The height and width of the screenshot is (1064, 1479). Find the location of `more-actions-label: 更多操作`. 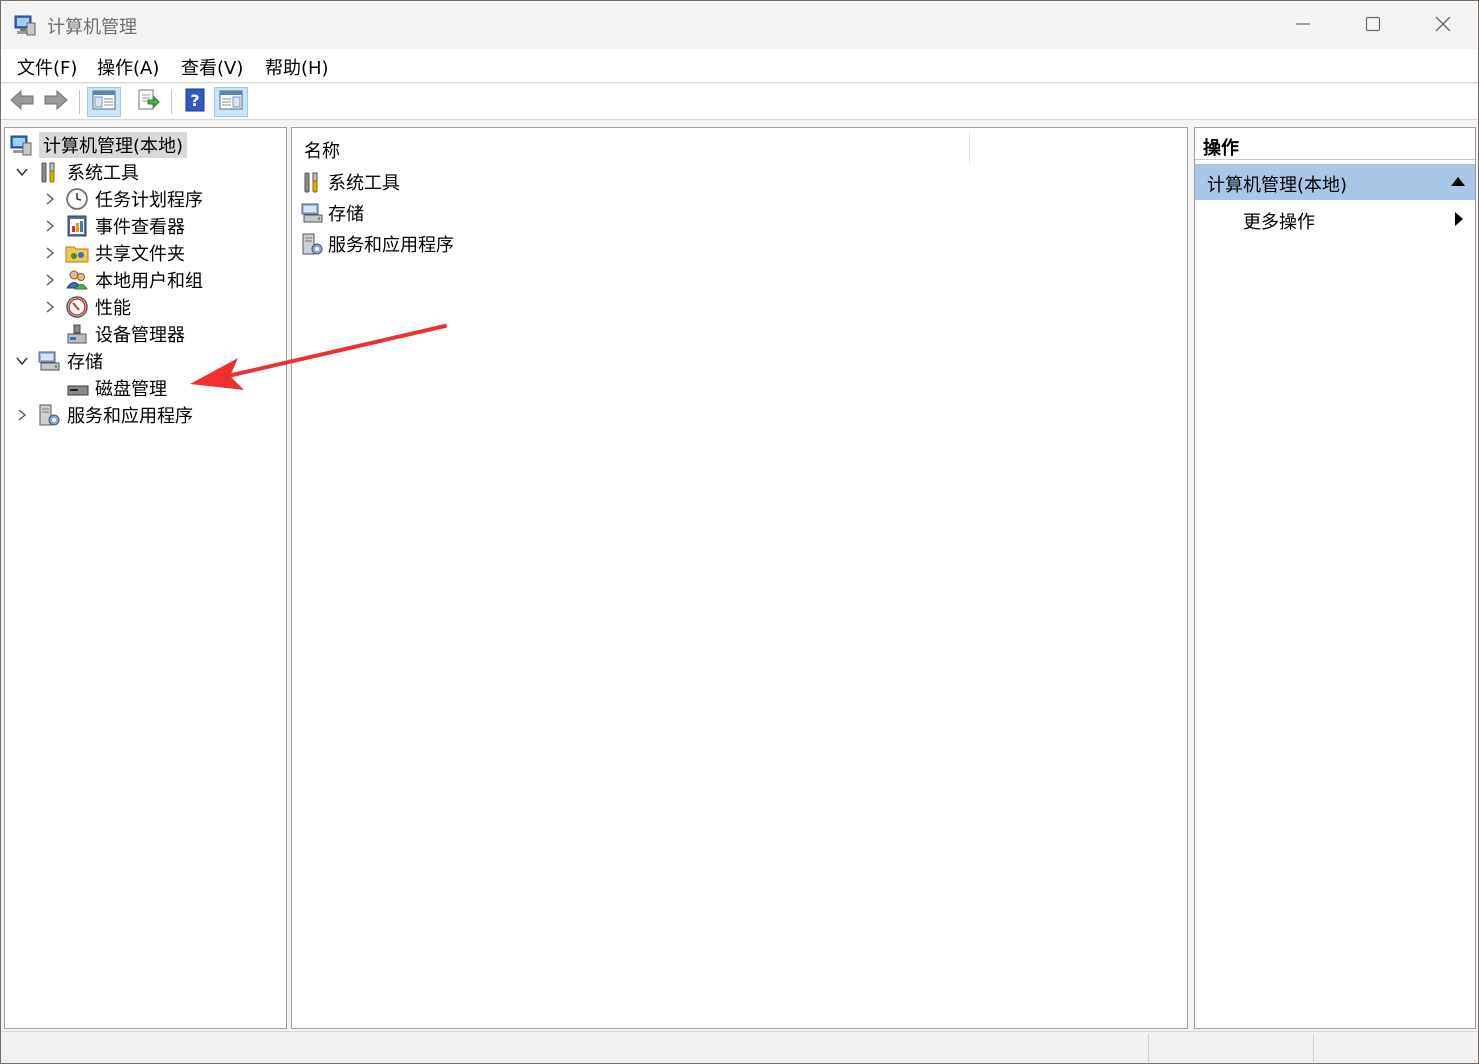

more-actions-label: 更多操作 is located at coordinates (1279, 222).